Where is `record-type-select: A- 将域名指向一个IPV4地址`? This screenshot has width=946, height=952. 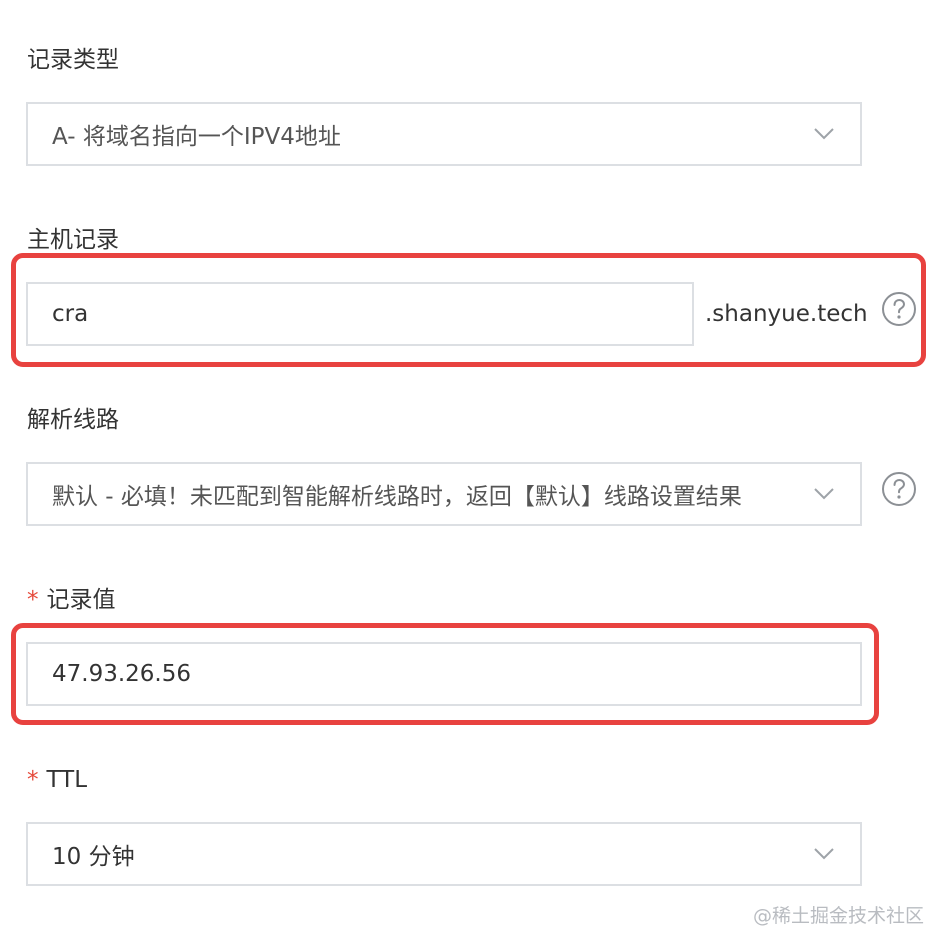
record-type-select: A- 将域名指向一个IPV4地址 is located at coordinates (444, 134).